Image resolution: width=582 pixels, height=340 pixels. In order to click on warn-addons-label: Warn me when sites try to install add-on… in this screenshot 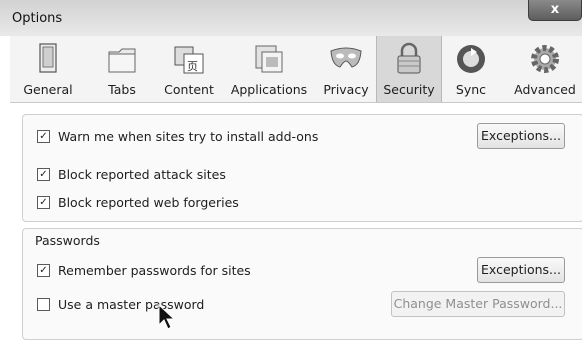, I will do `click(188, 136)`.